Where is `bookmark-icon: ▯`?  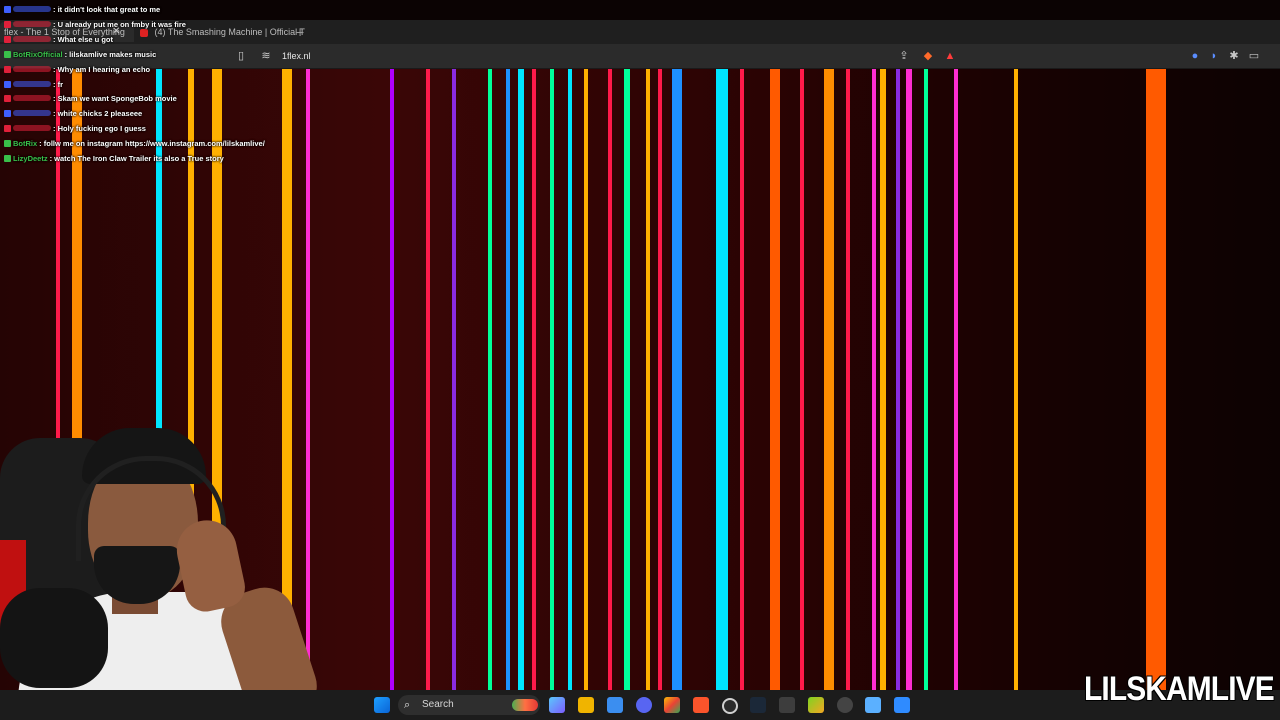 bookmark-icon: ▯ is located at coordinates (241, 56).